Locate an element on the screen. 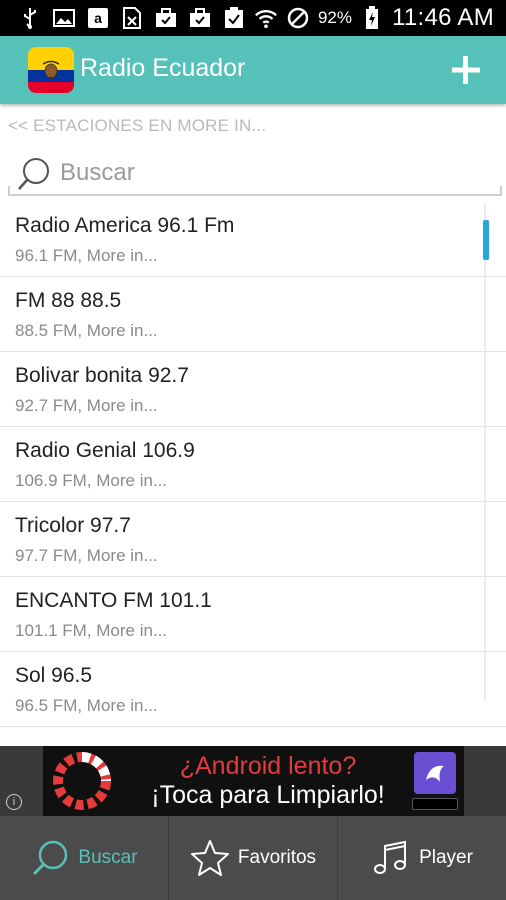 This screenshot has width=506, height=900. document-x-icon is located at coordinates (132, 18).